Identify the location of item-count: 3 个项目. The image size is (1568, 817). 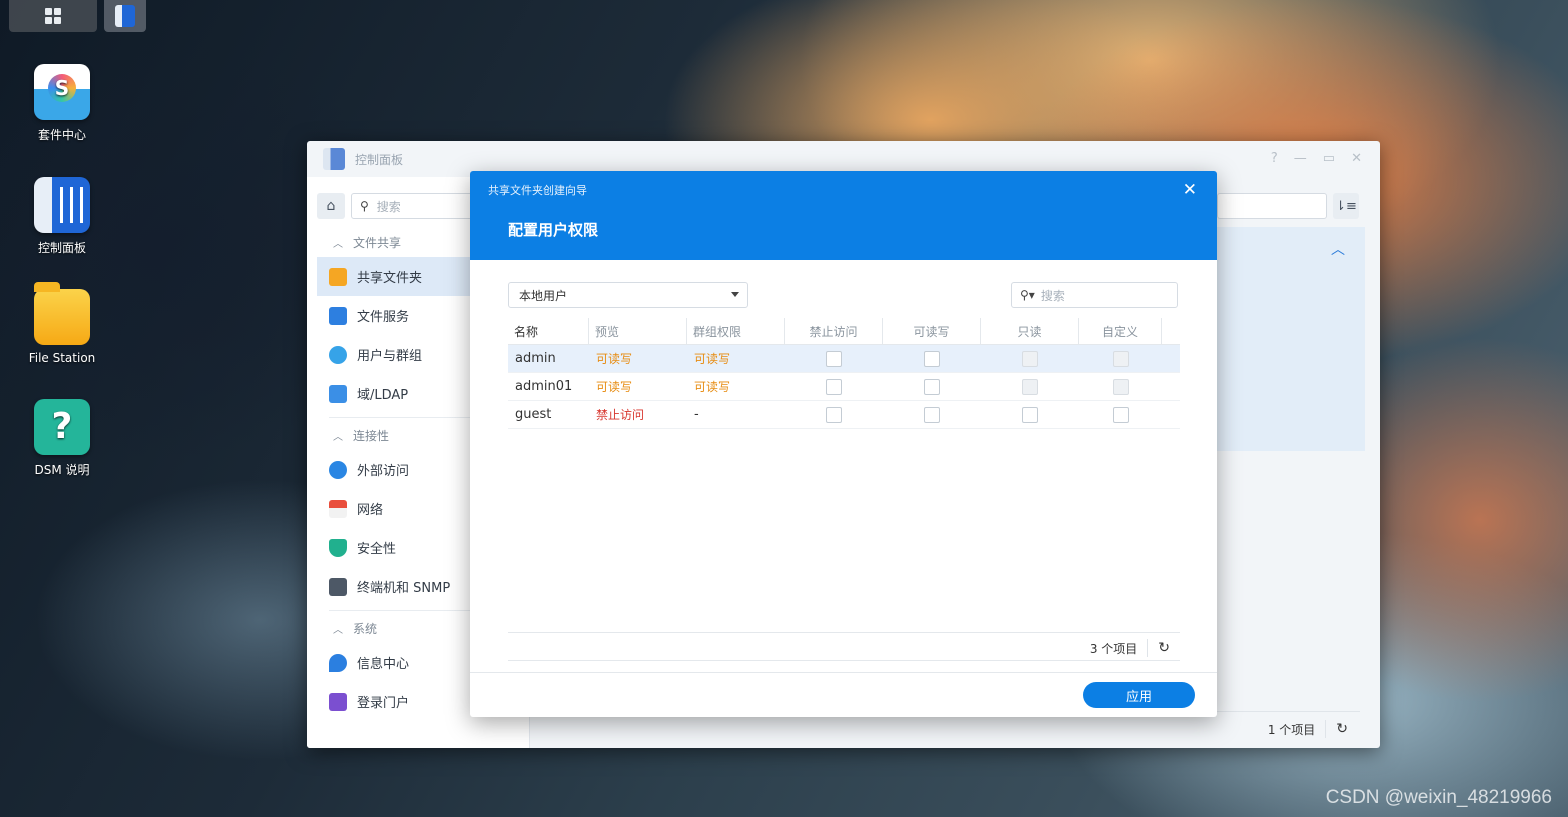
(1113, 648).